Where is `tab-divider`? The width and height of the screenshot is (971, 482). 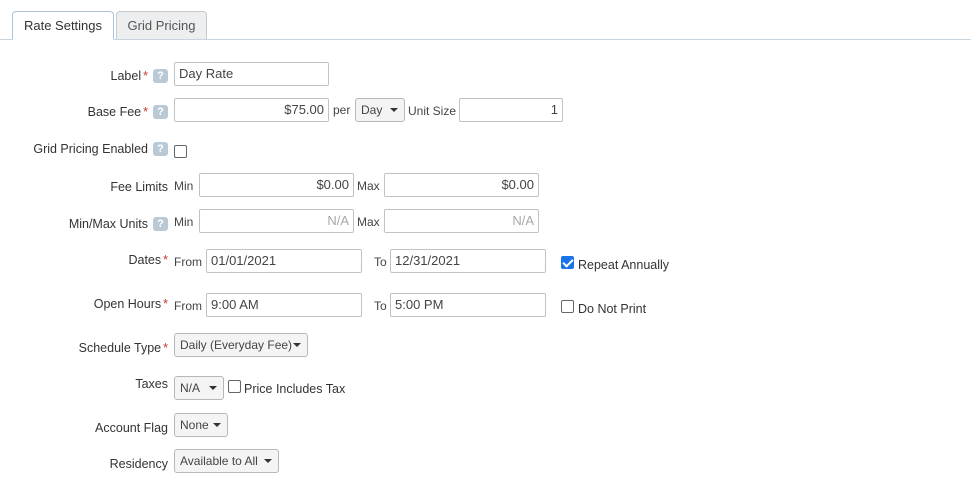 tab-divider is located at coordinates (485, 39).